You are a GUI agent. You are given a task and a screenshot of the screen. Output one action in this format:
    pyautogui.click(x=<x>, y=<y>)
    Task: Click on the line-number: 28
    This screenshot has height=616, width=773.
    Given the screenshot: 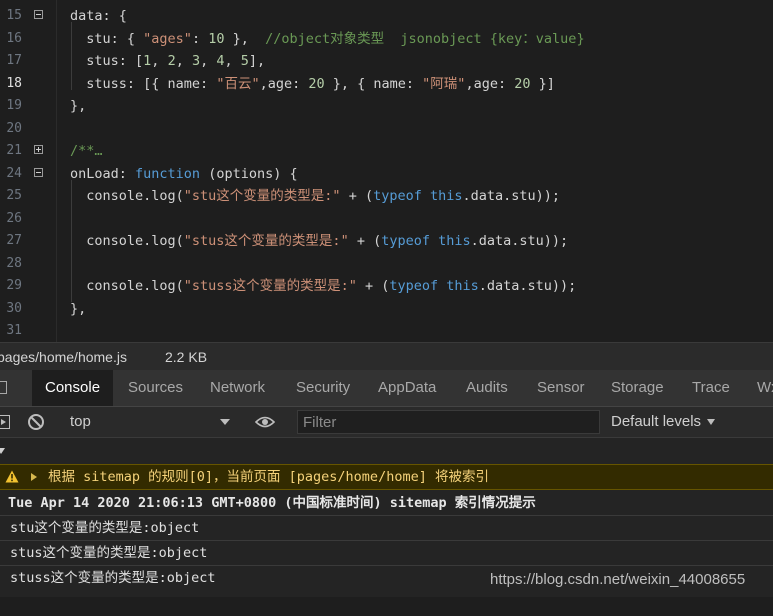 What is the action you would take?
    pyautogui.click(x=14, y=263)
    